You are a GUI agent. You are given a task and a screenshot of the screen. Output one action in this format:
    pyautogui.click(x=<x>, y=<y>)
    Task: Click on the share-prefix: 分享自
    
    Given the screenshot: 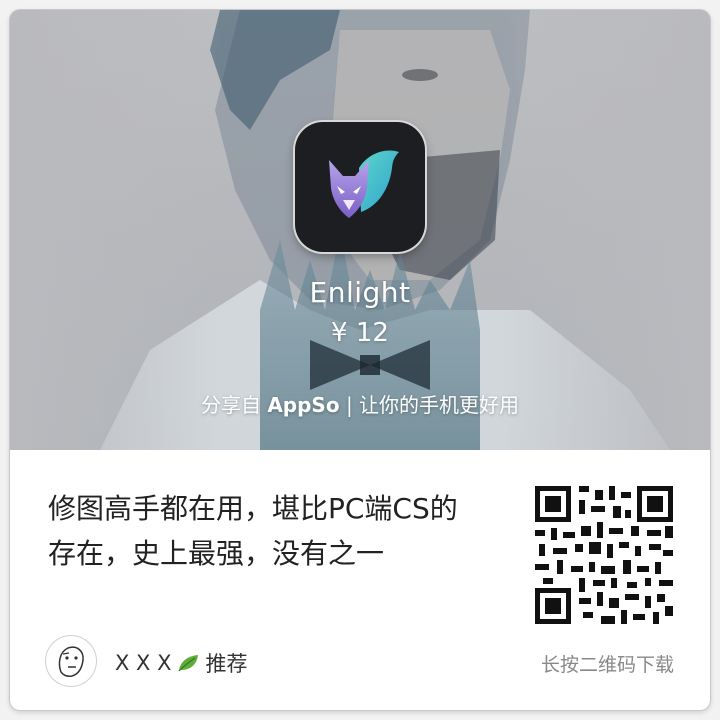 What is the action you would take?
    pyautogui.click(x=230, y=405)
    